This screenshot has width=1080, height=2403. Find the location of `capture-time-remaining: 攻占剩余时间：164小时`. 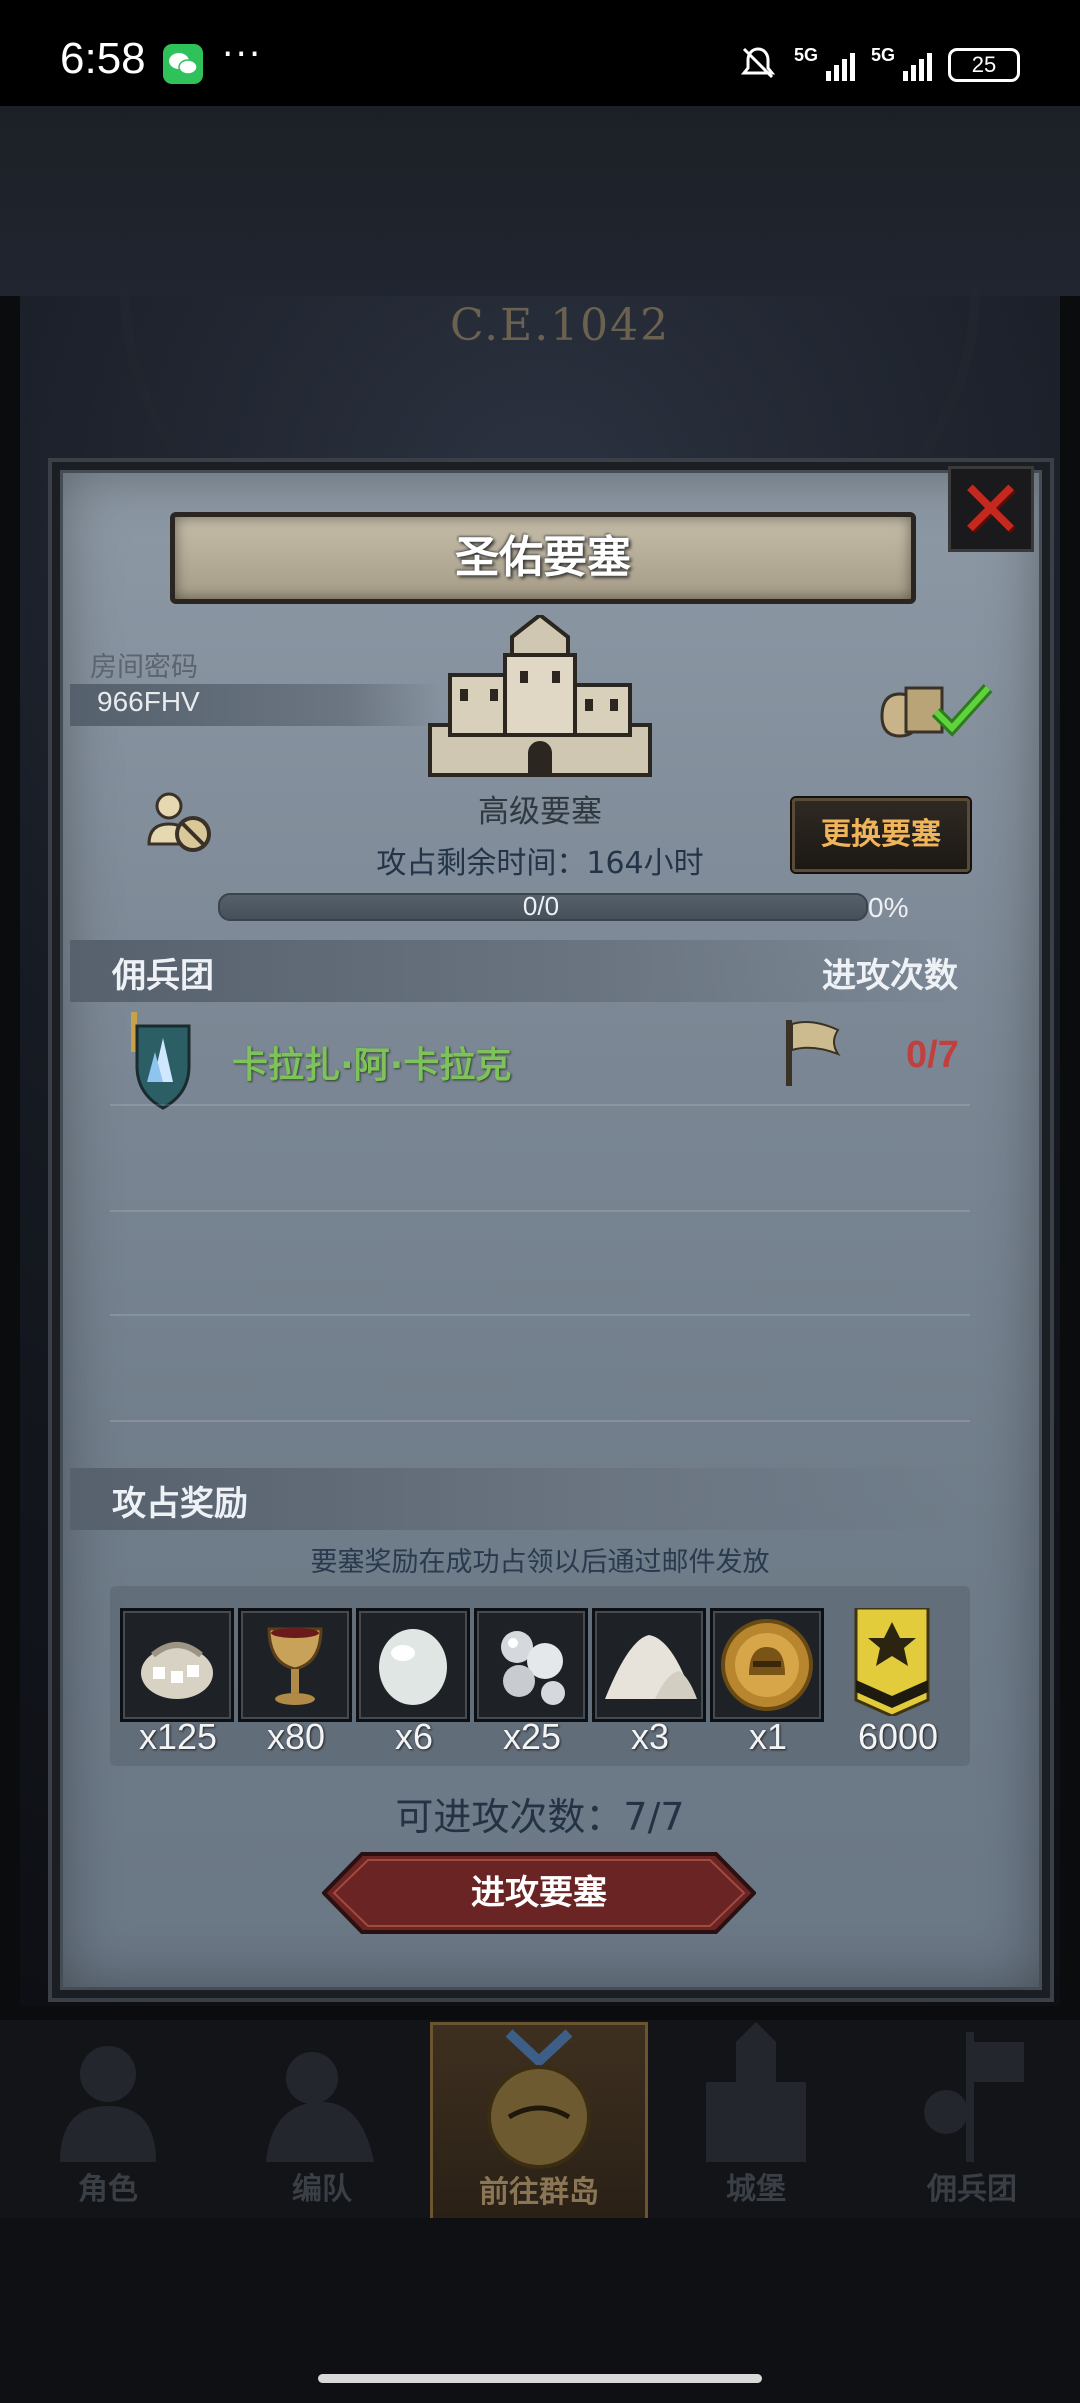

capture-time-remaining: 攻占剩余时间：164小时 is located at coordinates (540, 863).